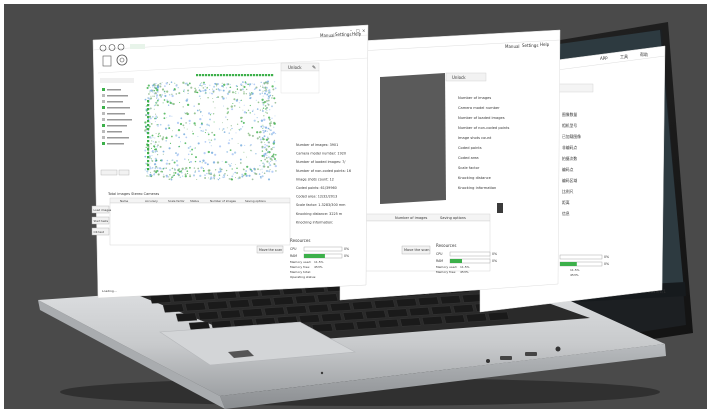  What do you see at coordinates (133, 194) in the screenshot?
I see `front-table-tabs: Total images Stereo Cameras` at bounding box center [133, 194].